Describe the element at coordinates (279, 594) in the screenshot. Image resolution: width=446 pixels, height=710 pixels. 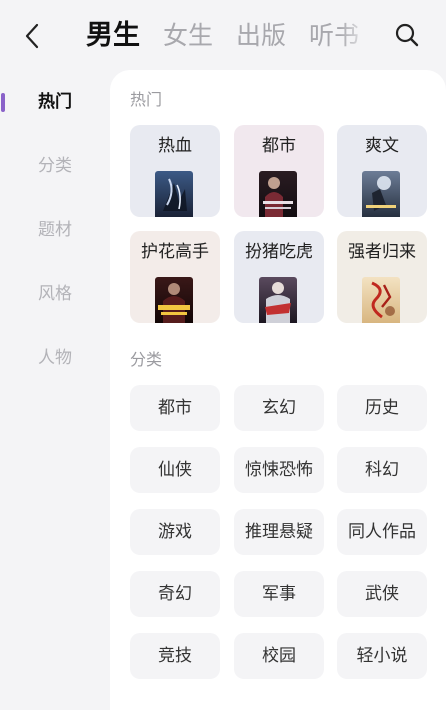
I see `category-chip: 军事` at that location.